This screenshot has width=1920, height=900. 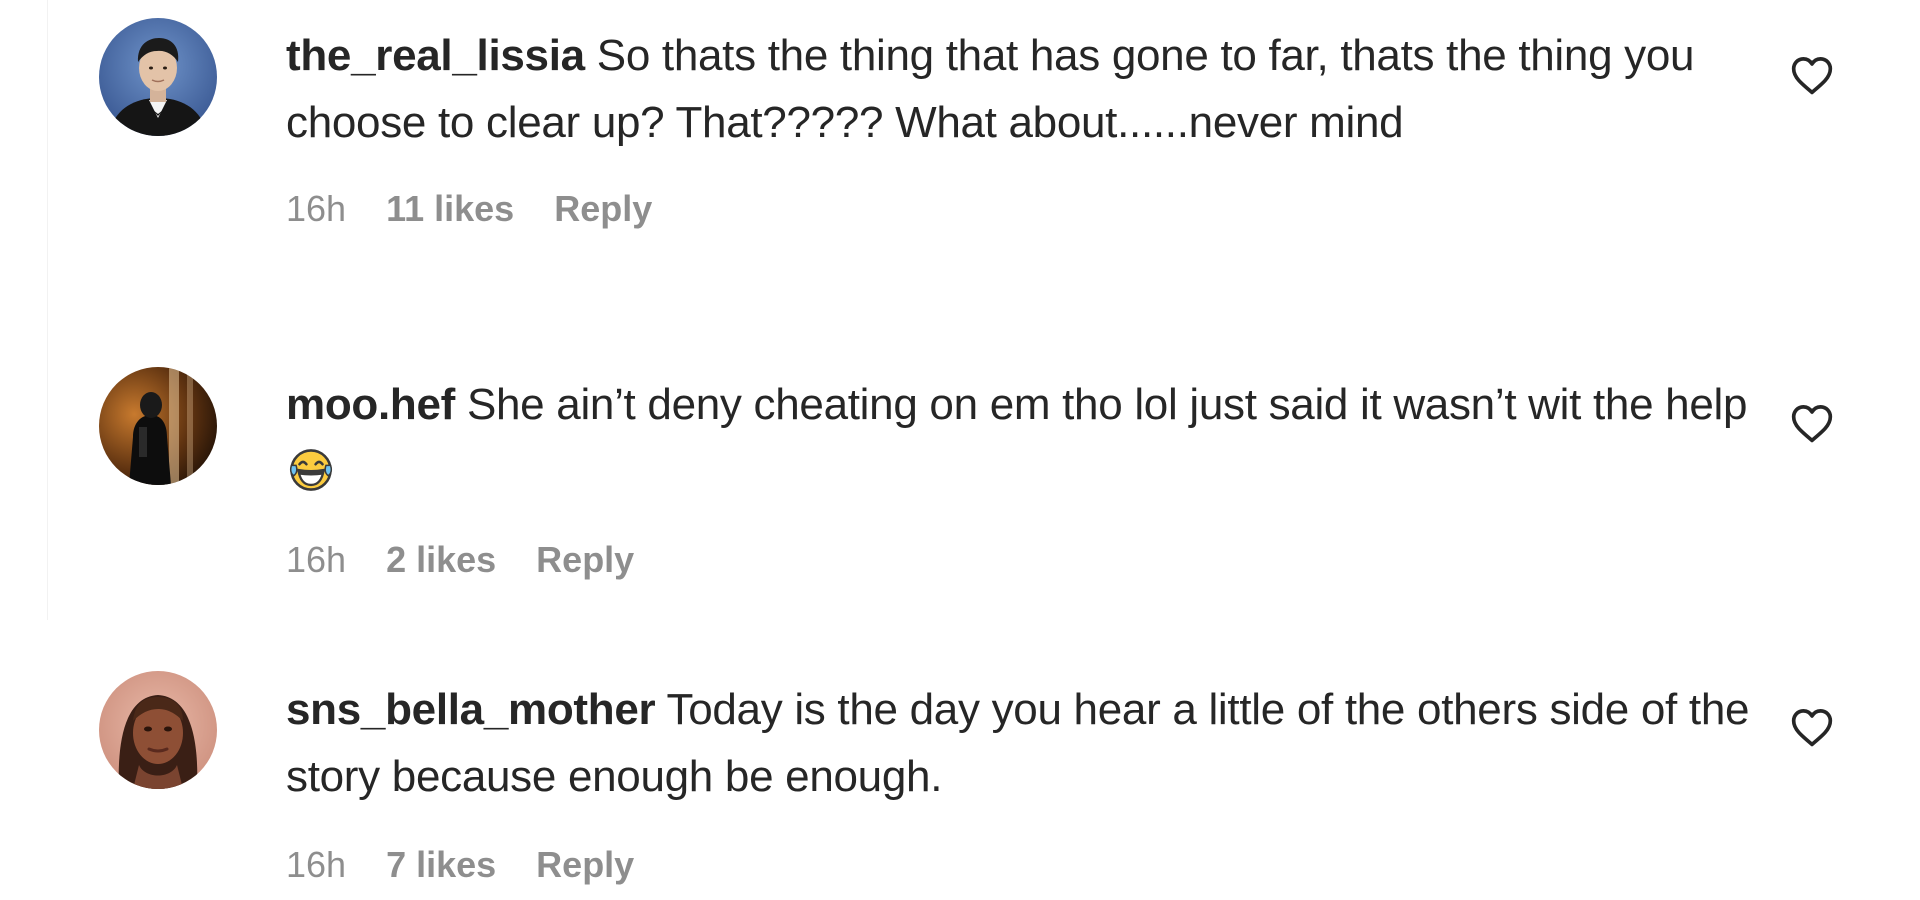 I want to click on comment-meta: 16h 7 likes Reply, so click(x=1021, y=865).